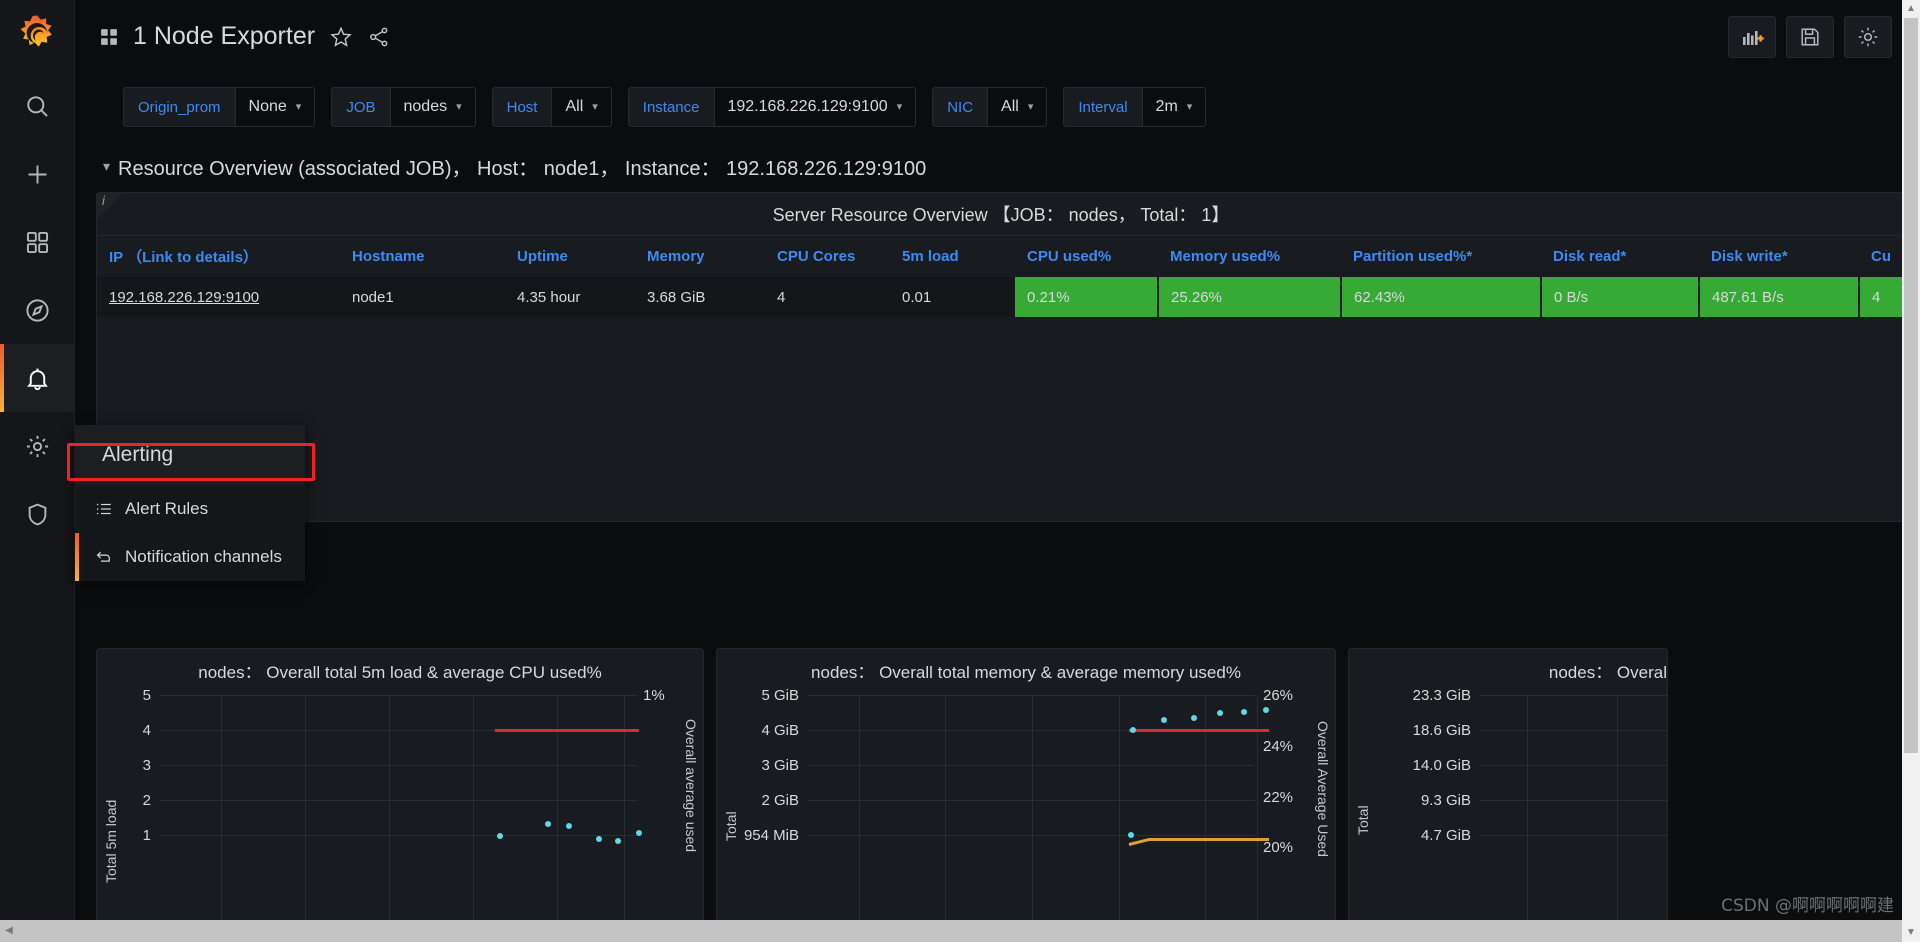 This screenshot has width=1920, height=942. What do you see at coordinates (190, 455) in the screenshot?
I see `flyout-title: Alerting` at bounding box center [190, 455].